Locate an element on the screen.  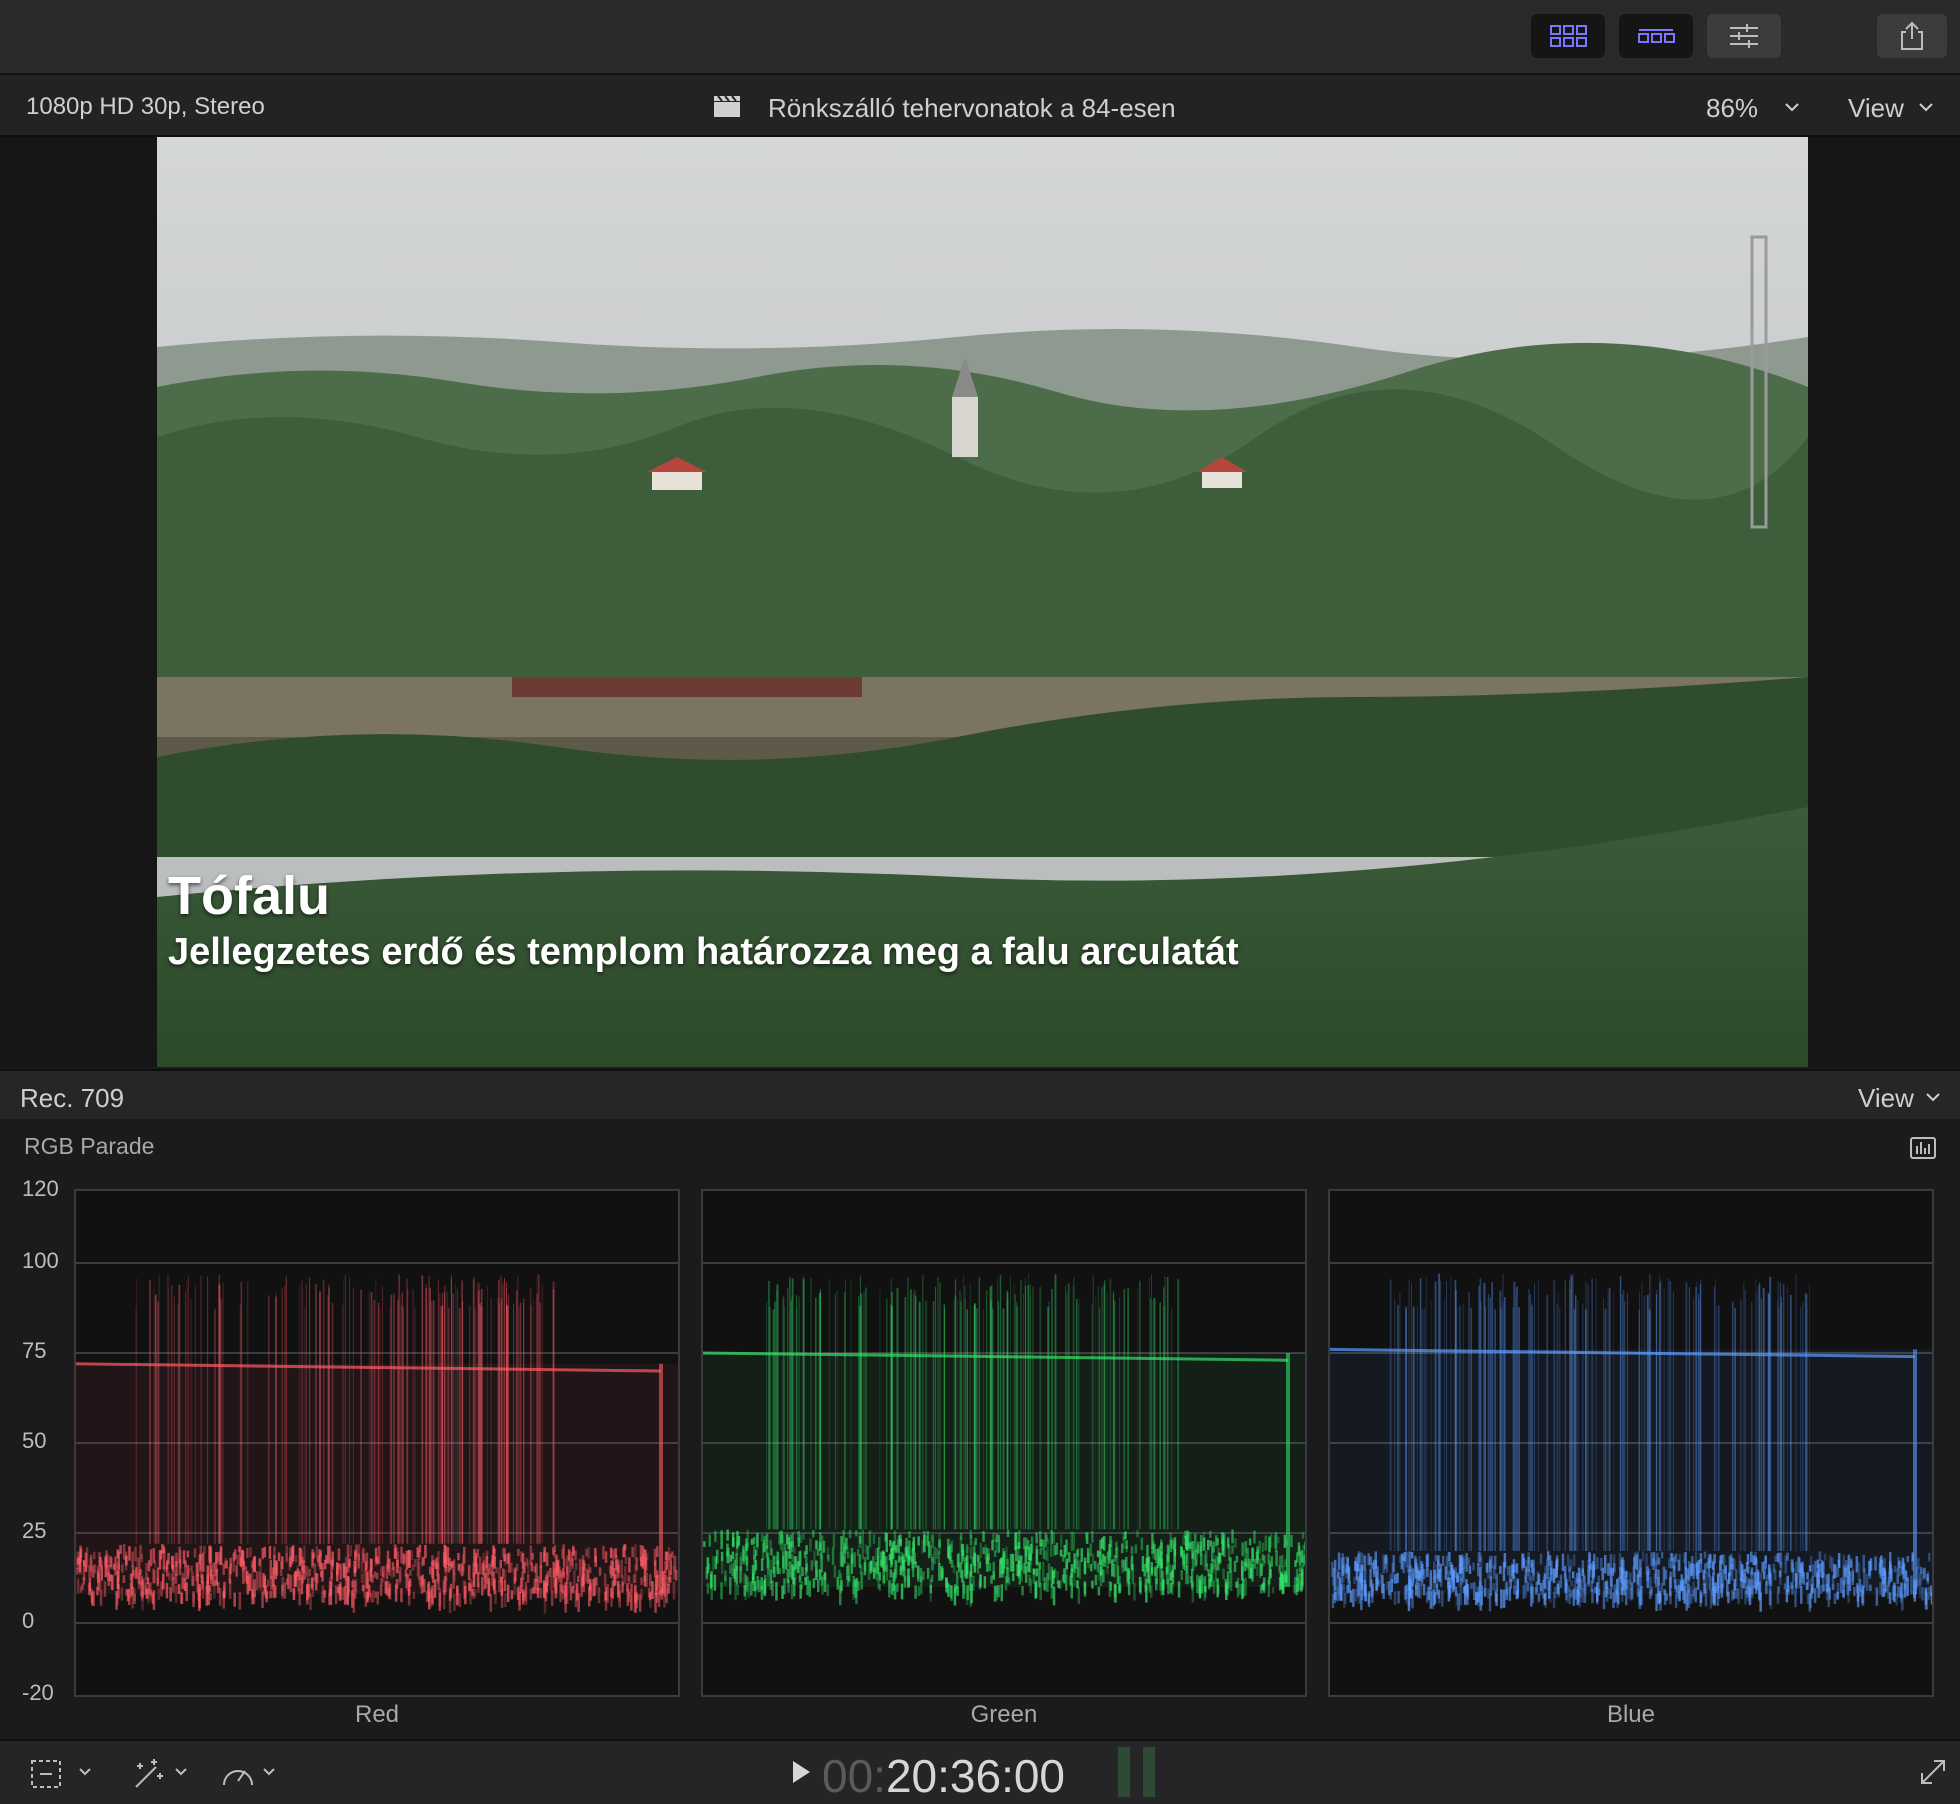
fullscreen-icon is located at coordinates (1933, 1772).